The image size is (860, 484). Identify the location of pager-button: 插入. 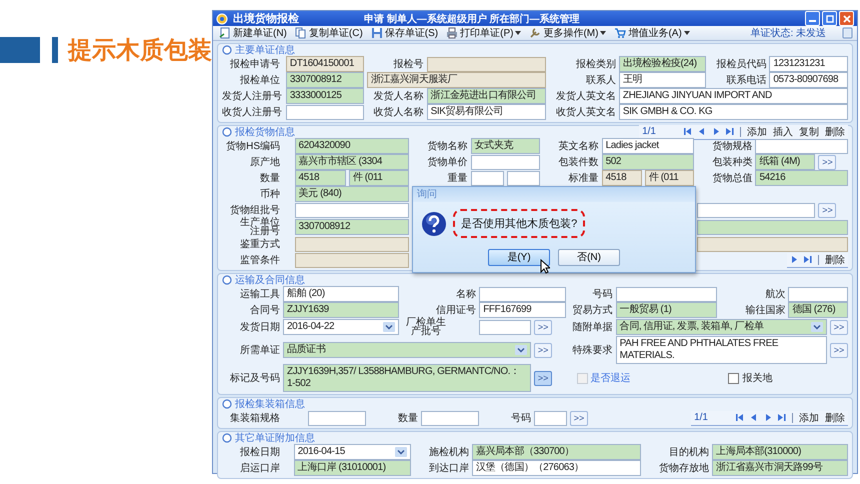
(783, 131).